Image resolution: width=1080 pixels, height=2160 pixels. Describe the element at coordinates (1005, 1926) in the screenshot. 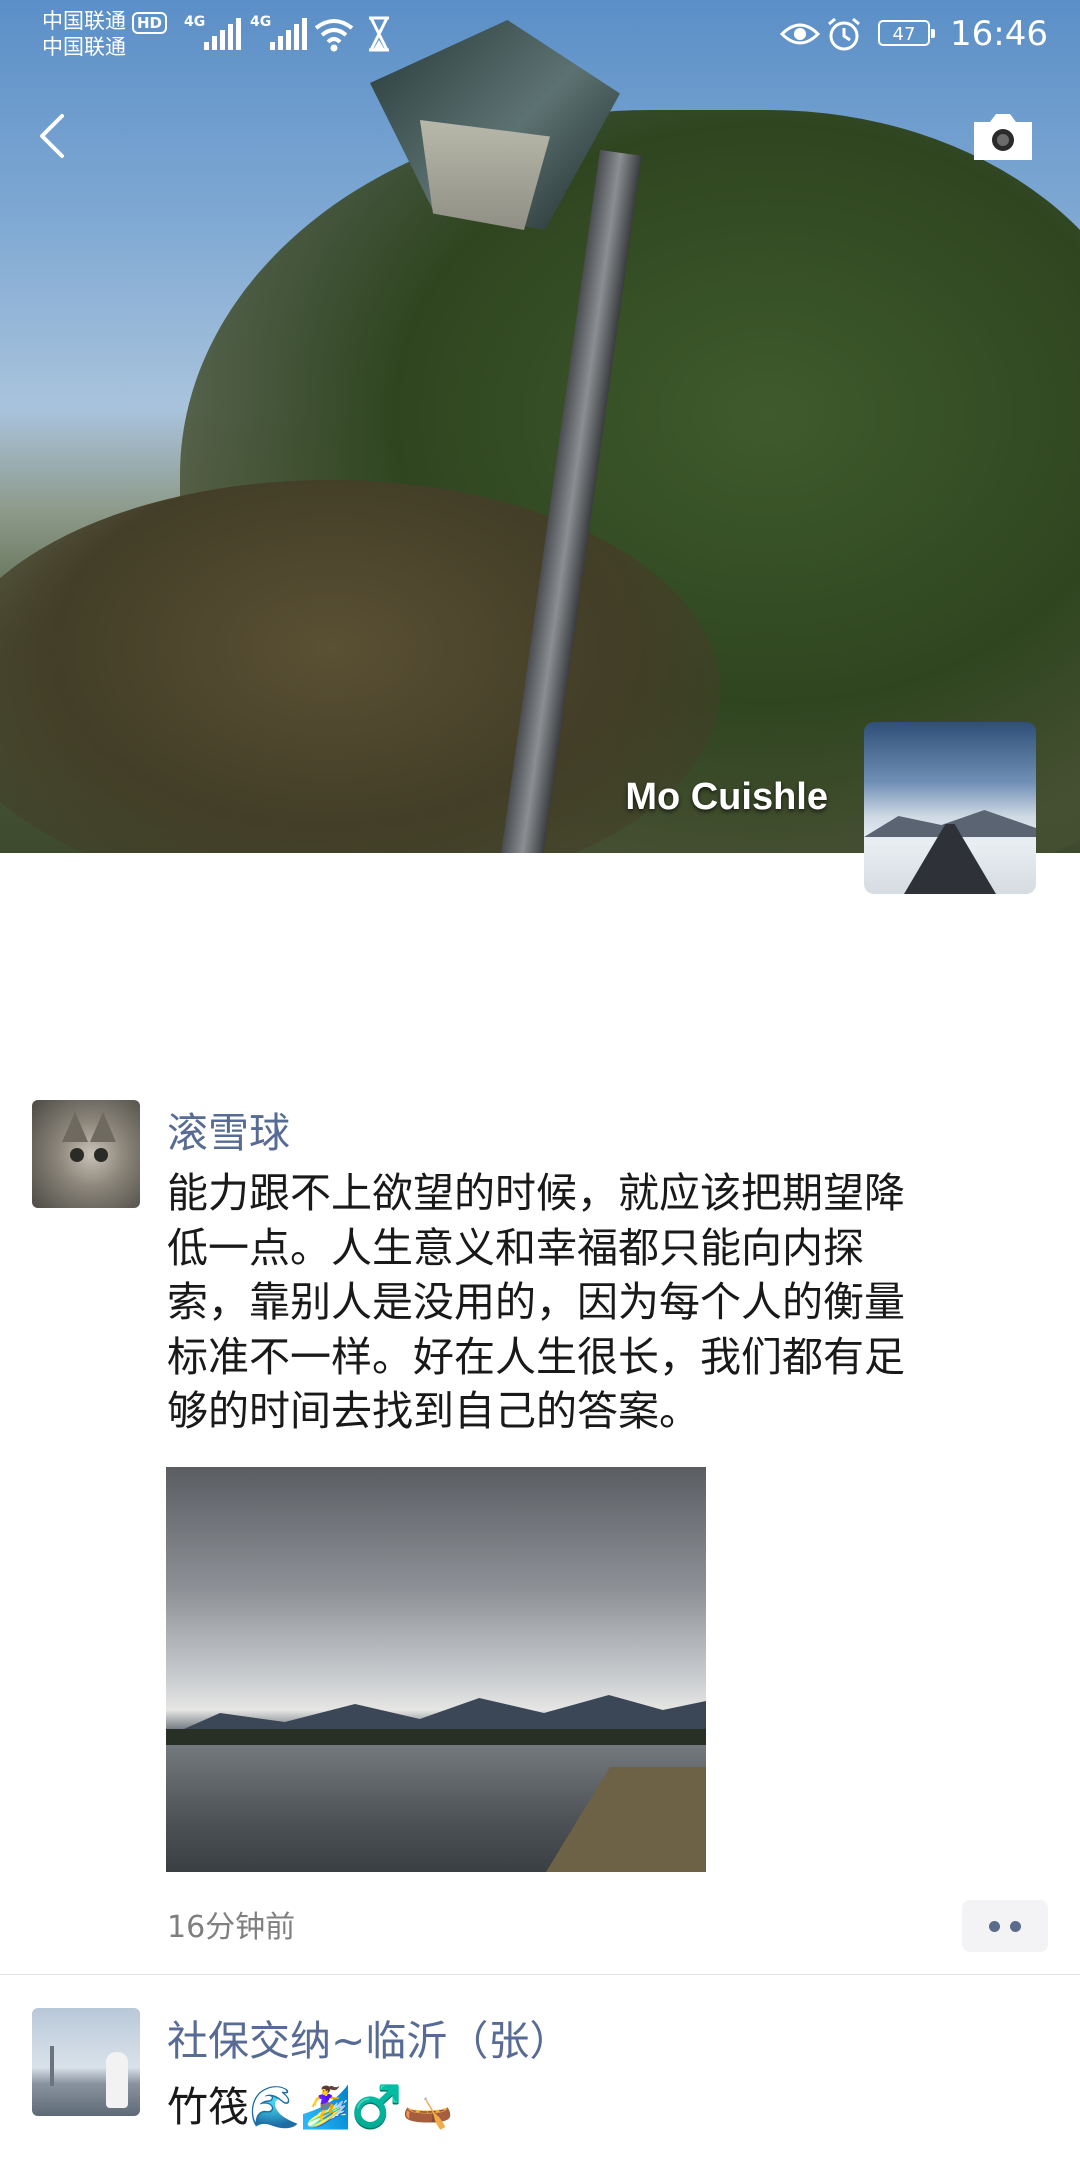

I see `more-options-button` at that location.